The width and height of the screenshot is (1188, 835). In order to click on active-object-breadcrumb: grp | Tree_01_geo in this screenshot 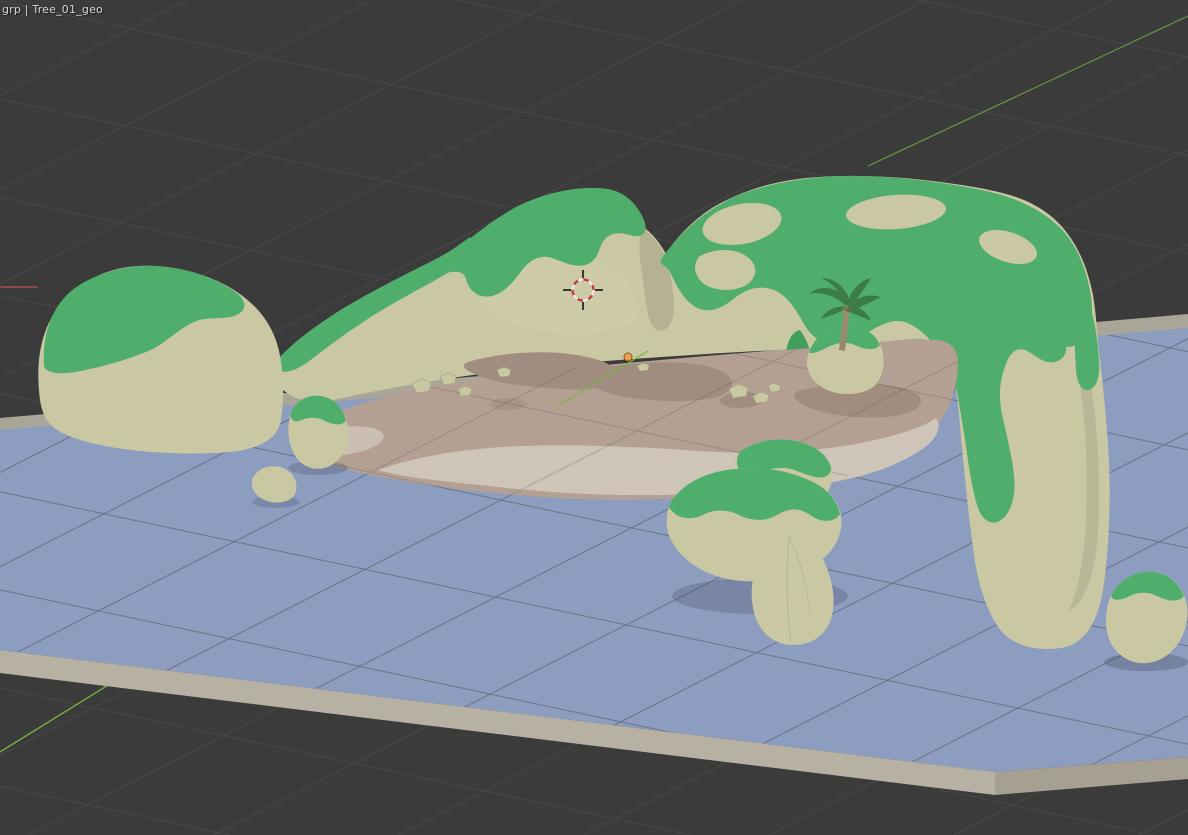, I will do `click(52, 9)`.